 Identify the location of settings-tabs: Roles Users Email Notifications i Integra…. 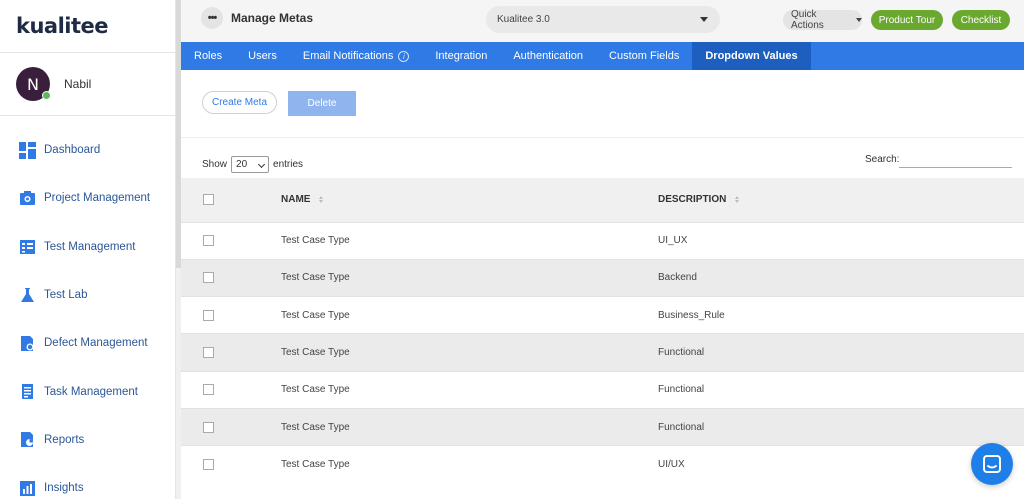
(602, 56).